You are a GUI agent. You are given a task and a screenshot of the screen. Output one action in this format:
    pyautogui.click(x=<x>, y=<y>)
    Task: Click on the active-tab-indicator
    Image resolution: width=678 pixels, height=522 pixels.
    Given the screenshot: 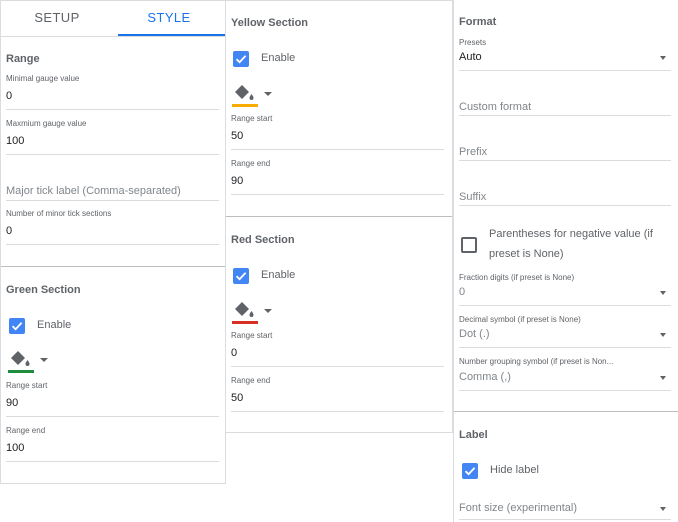 What is the action you would take?
    pyautogui.click(x=171, y=35)
    